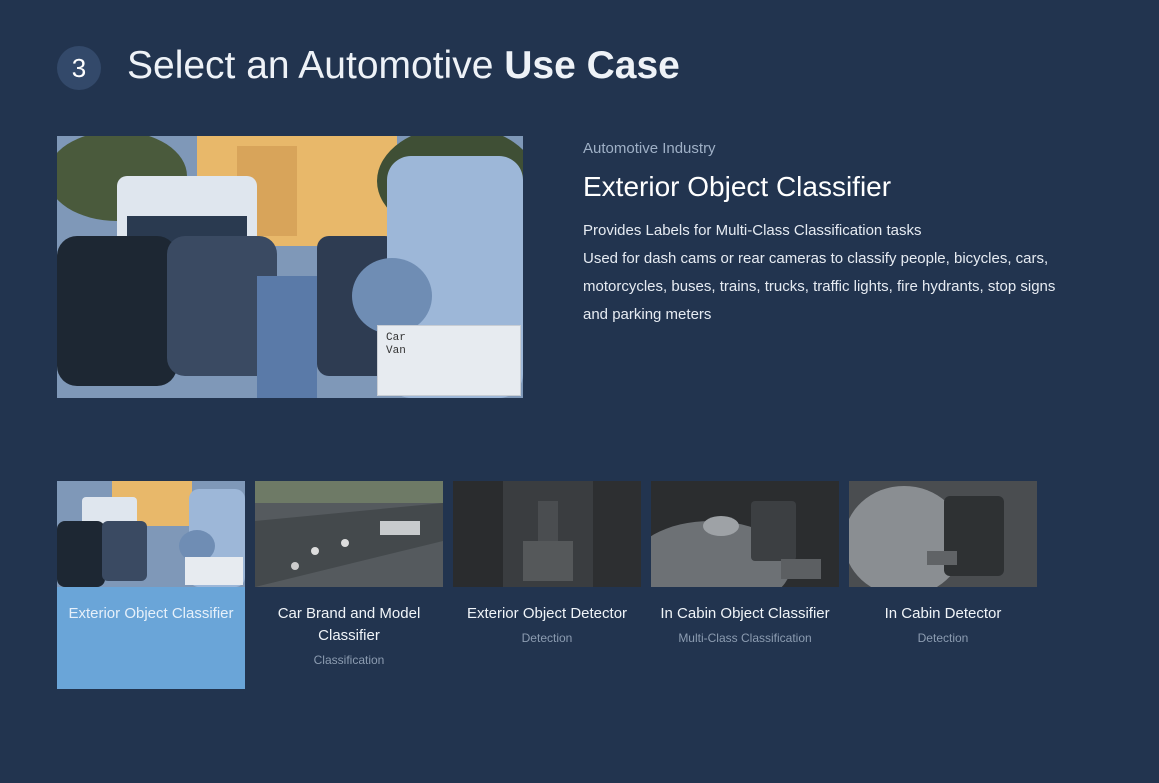  I want to click on hero-label-line: Car, so click(396, 338).